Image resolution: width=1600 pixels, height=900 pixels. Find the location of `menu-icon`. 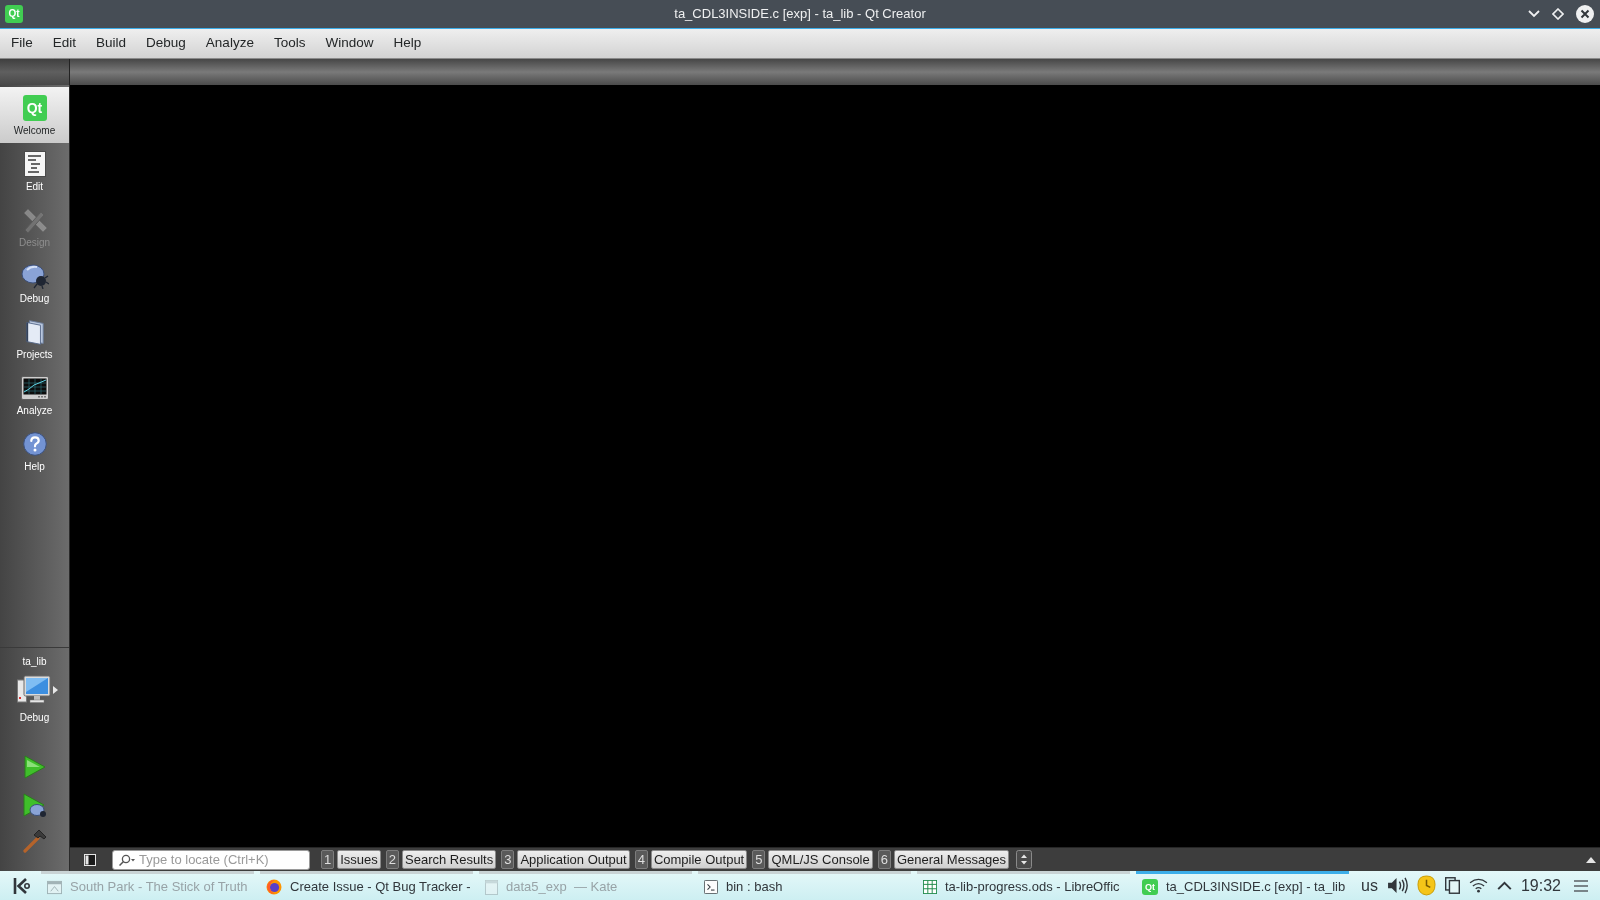

menu-icon is located at coordinates (1581, 885).